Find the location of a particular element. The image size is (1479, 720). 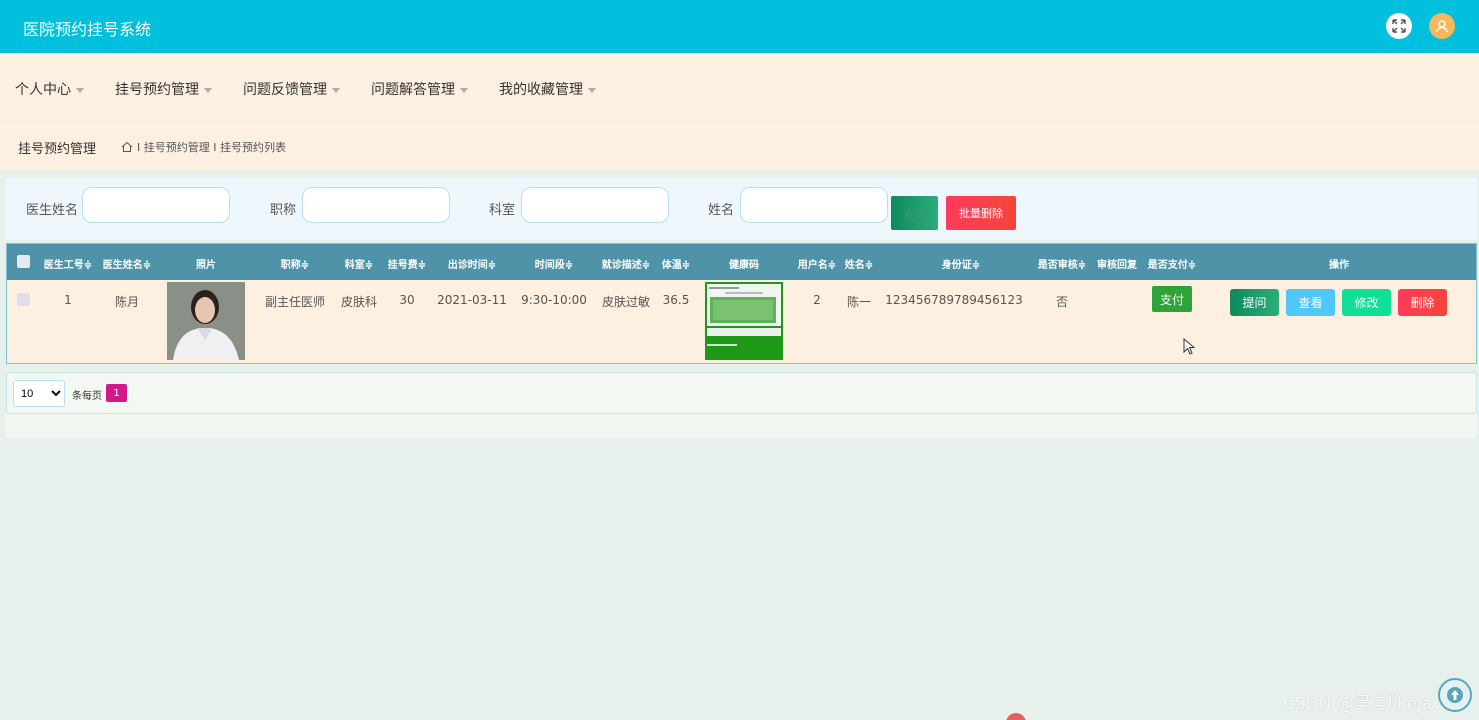

cell-doctor-name: 陈月 is located at coordinates (127, 302).